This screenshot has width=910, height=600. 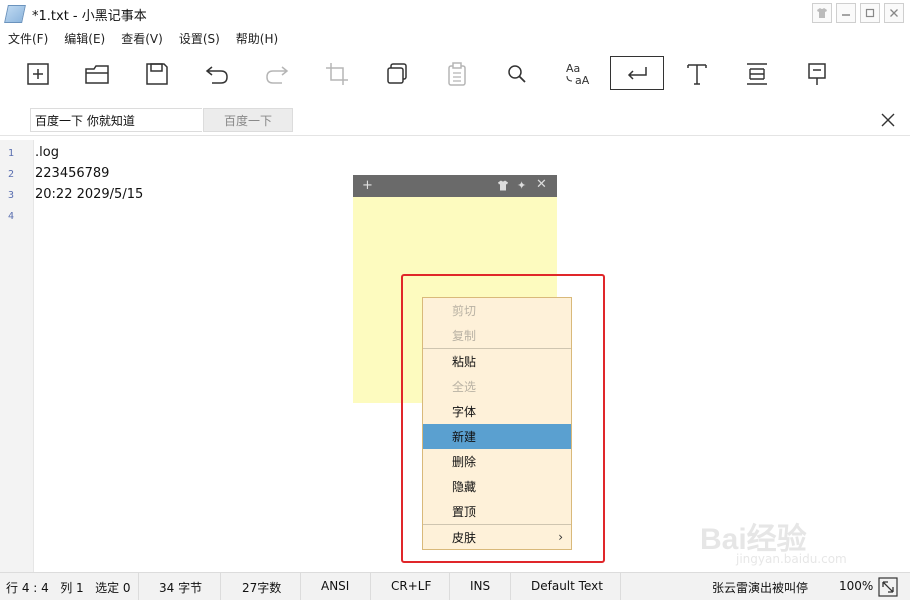 I want to click on editor-line: 223456789, so click(x=72, y=173).